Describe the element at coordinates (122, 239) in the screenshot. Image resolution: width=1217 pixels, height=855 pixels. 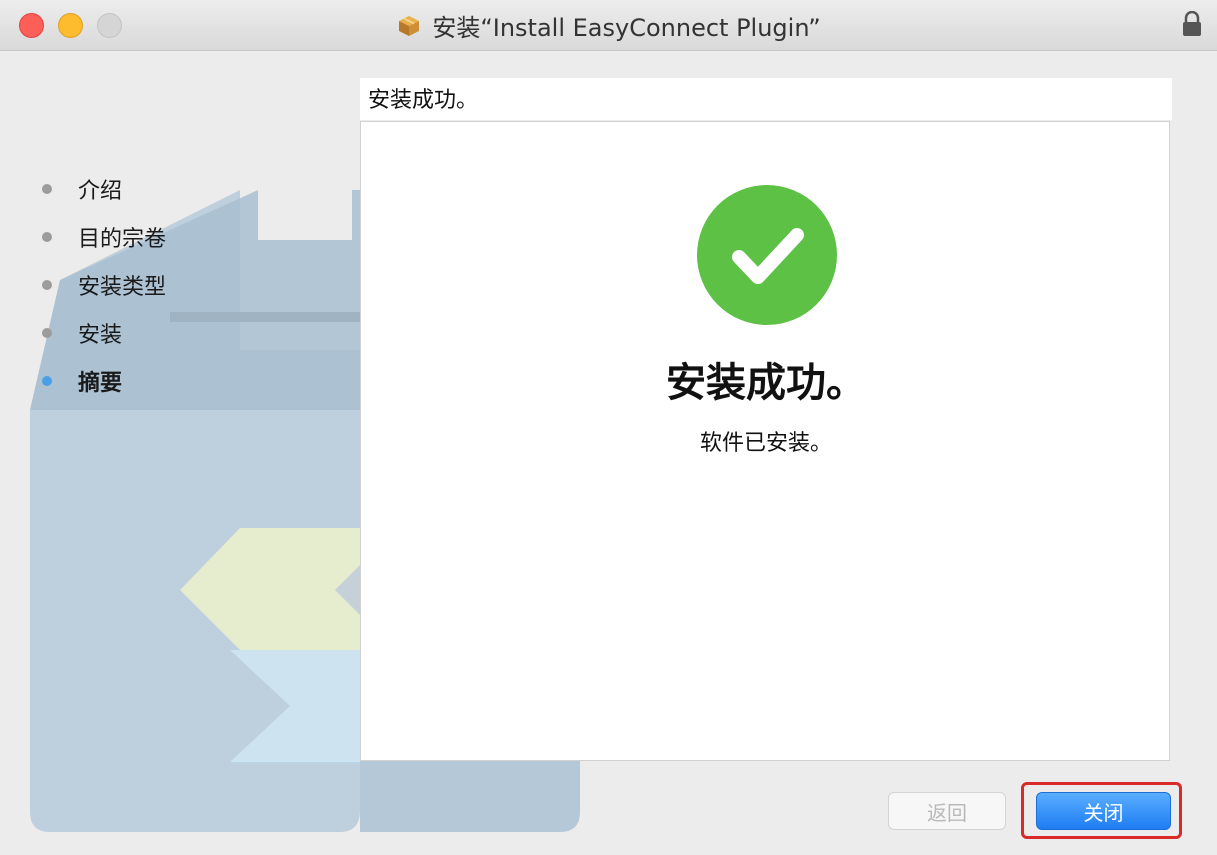
I see `step-label: 目的宗卷` at that location.